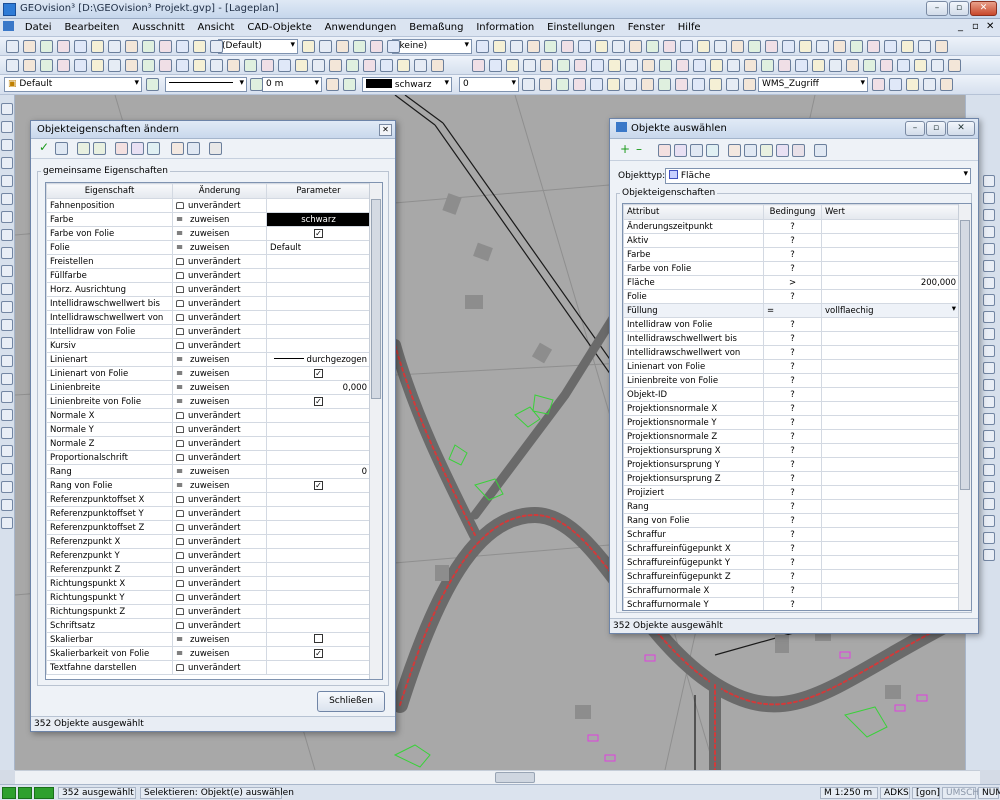 The image size is (1000, 800). Describe the element at coordinates (936, 128) in the screenshot. I see `dialog-right-maximize-button: ▫` at that location.